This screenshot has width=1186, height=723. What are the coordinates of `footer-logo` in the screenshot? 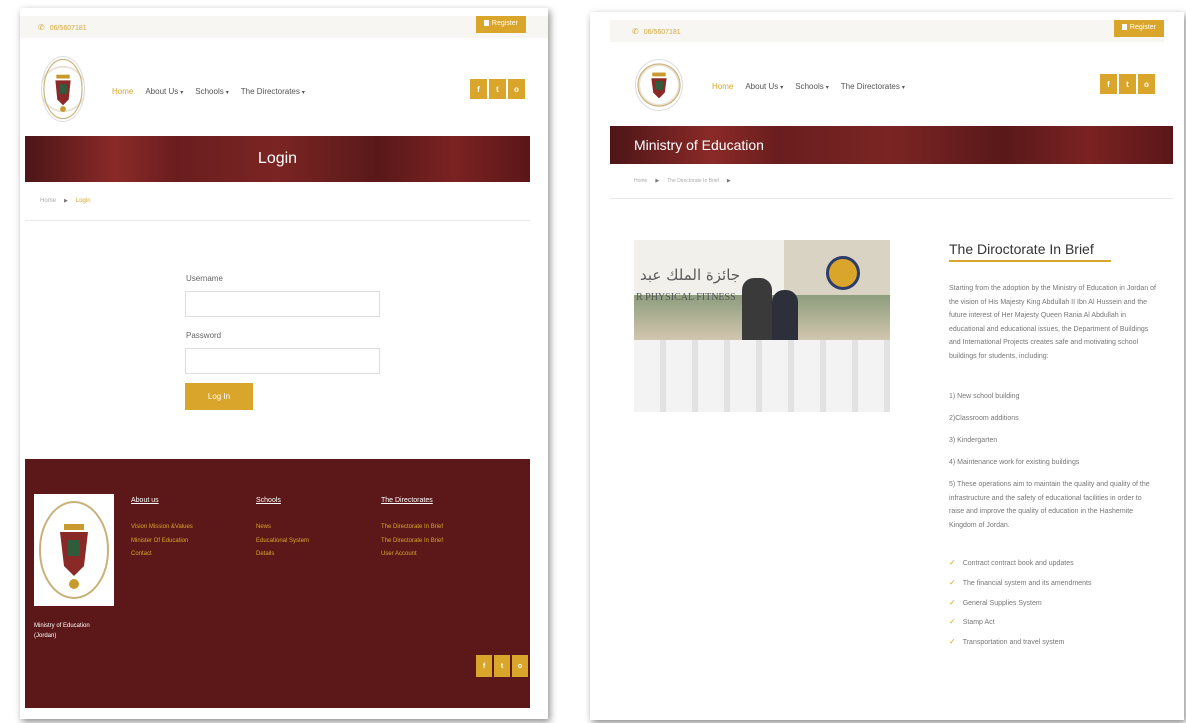 It's located at (74, 550).